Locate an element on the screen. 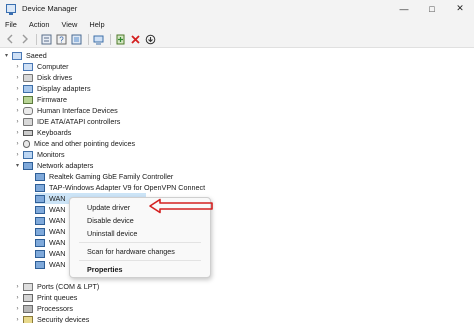 The width and height of the screenshot is (474, 323). uninstall-icon is located at coordinates (135, 39).